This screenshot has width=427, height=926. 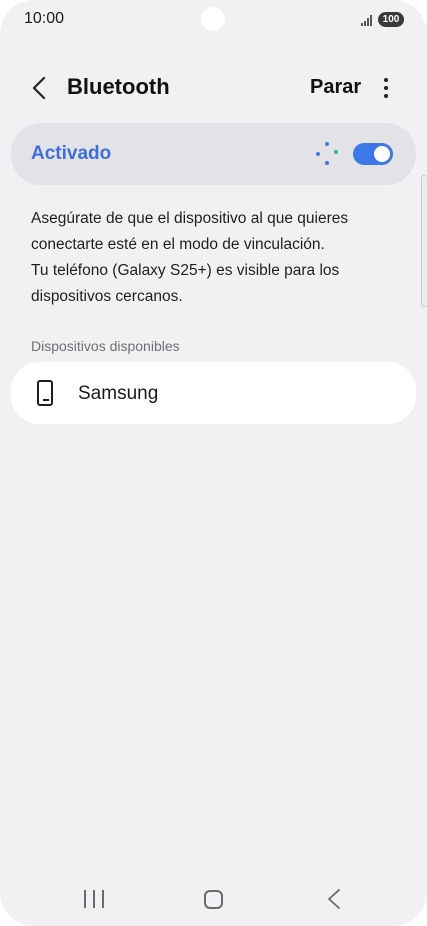 I want to click on back-arrow-icon, so click(x=39, y=88).